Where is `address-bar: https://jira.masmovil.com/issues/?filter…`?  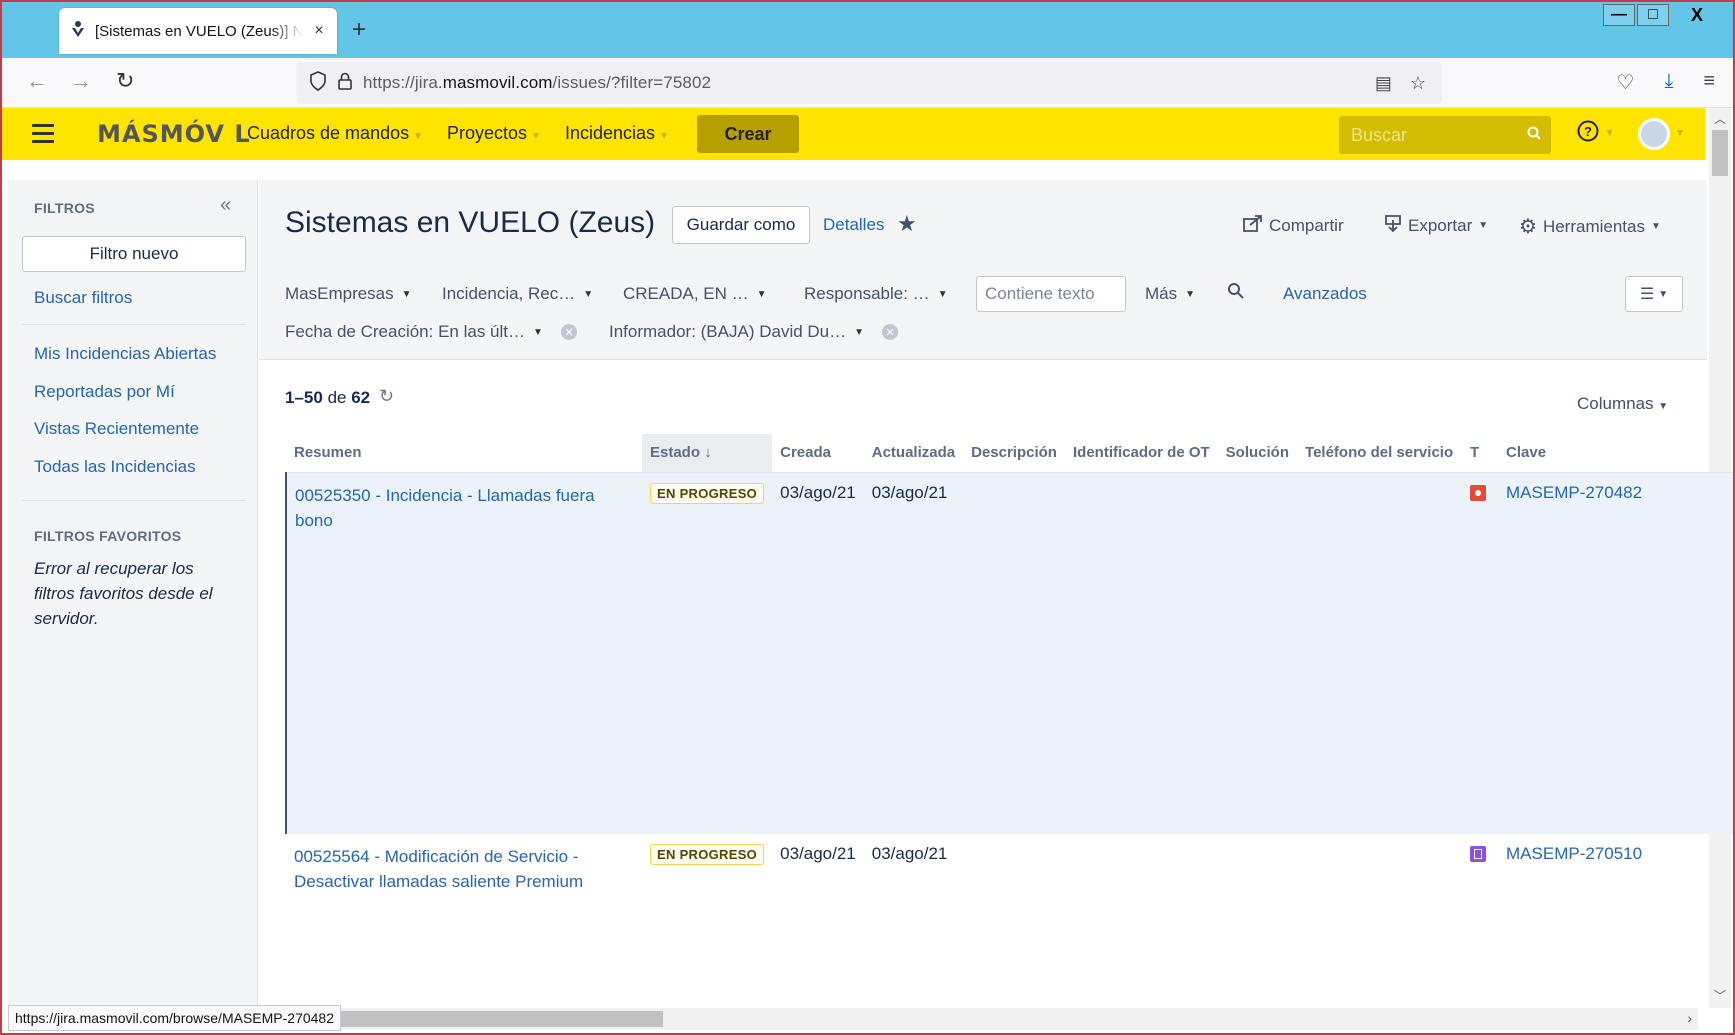 address-bar: https://jira.masmovil.com/issues/?filter… is located at coordinates (869, 83).